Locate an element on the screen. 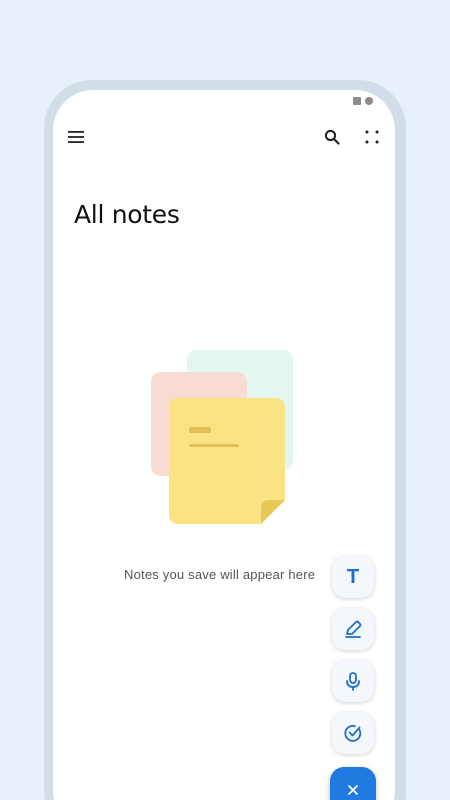 The height and width of the screenshot is (800, 450). pen-drawing-icon is located at coordinates (353, 629).